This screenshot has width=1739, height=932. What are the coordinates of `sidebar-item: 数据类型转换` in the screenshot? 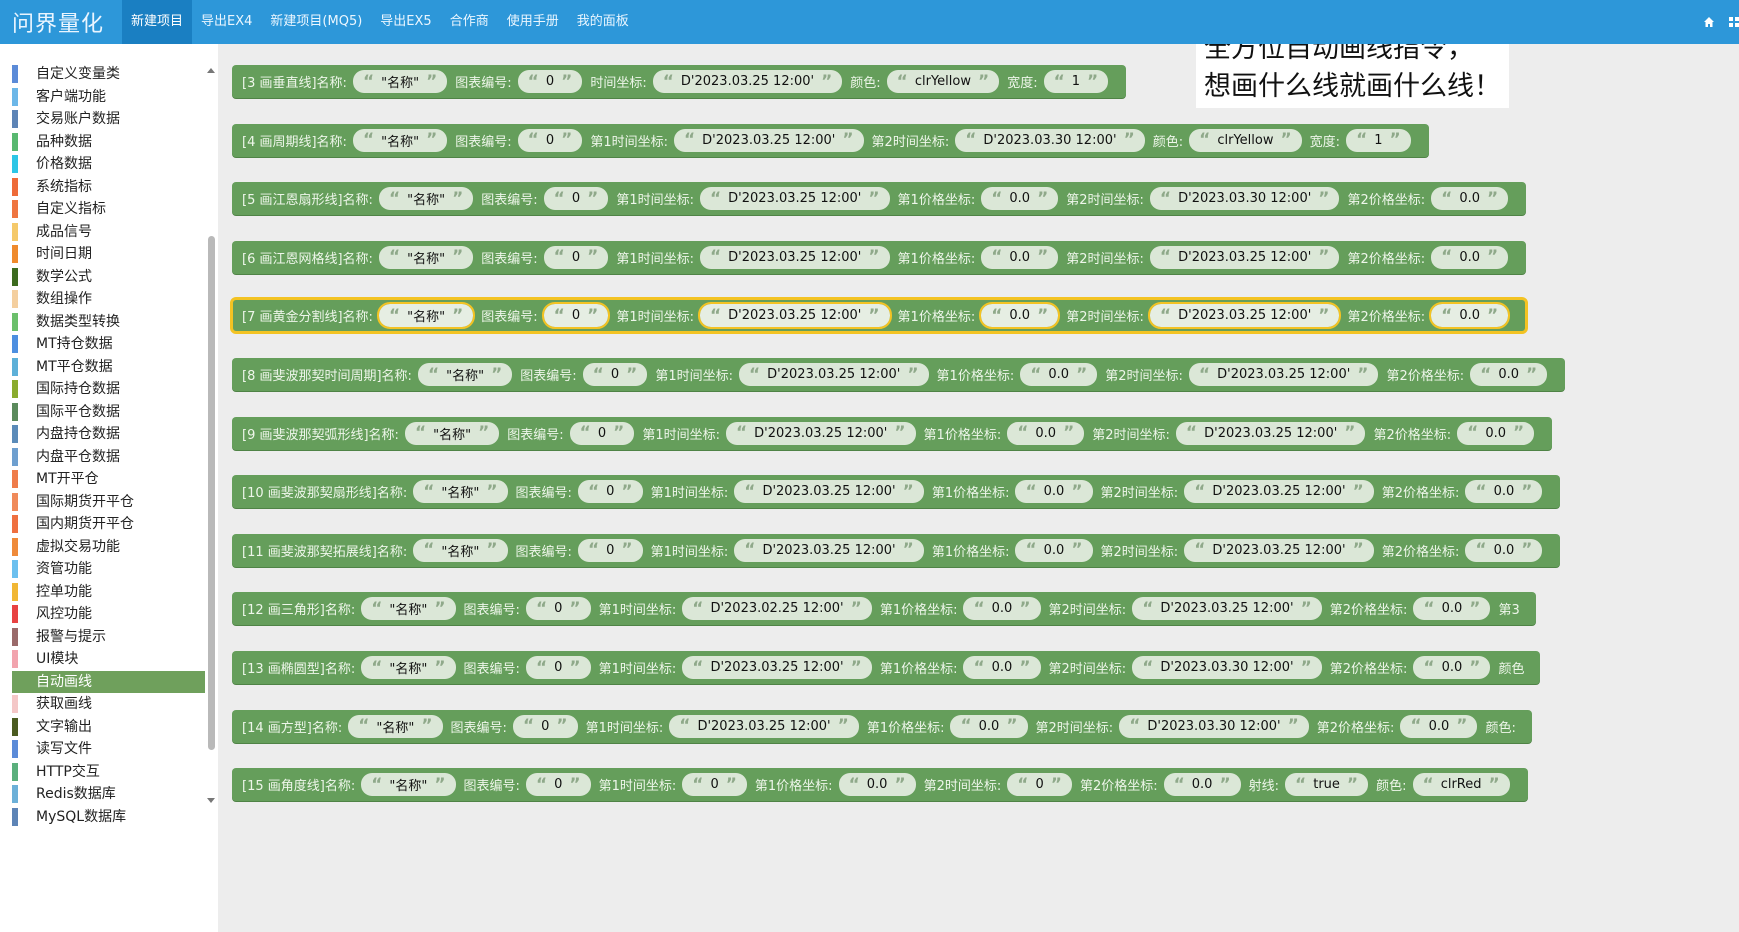 It's located at (108, 322).